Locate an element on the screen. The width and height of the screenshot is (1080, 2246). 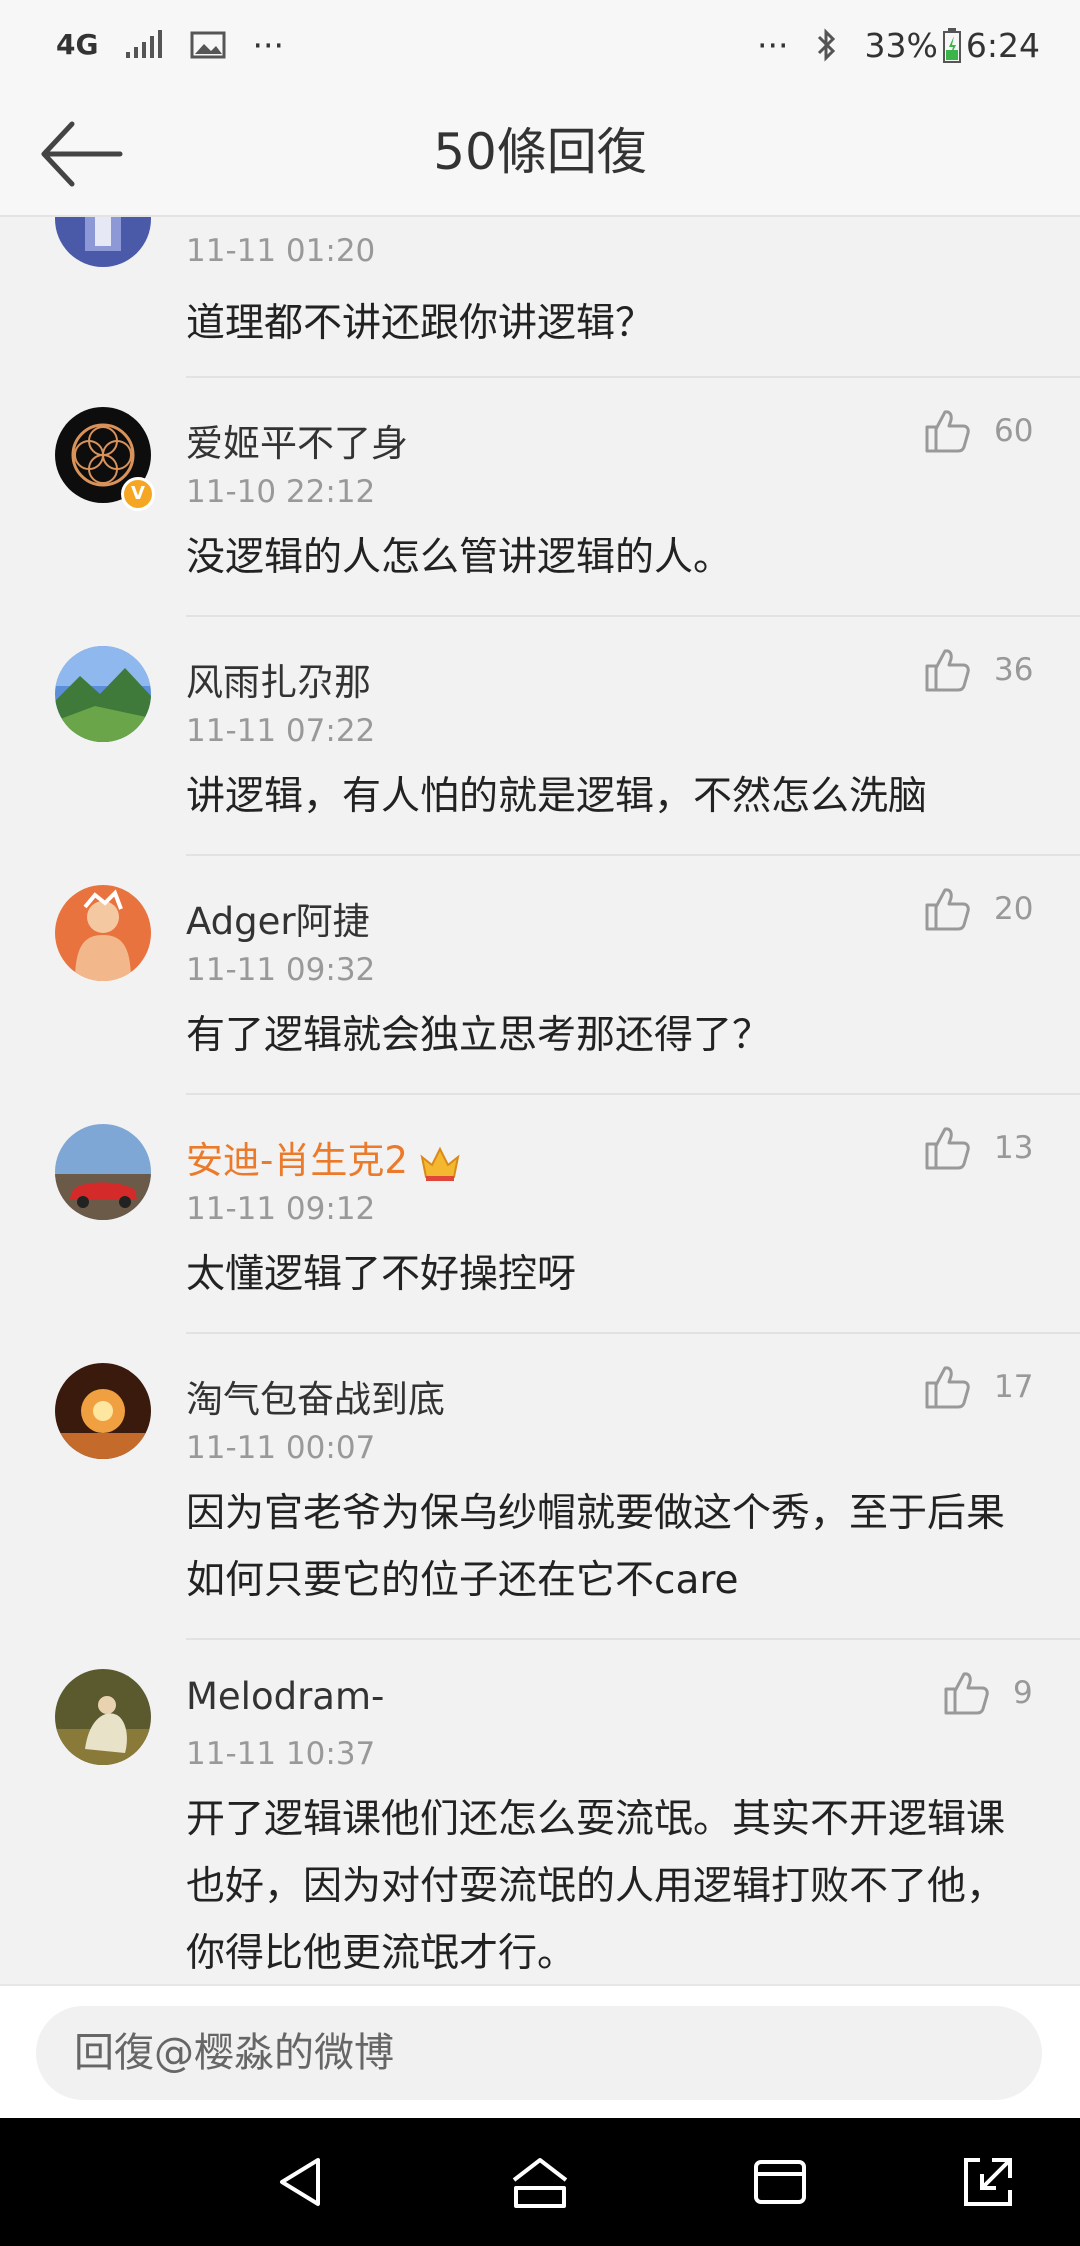
comment-username: Melodram- is located at coordinates (285, 1696).